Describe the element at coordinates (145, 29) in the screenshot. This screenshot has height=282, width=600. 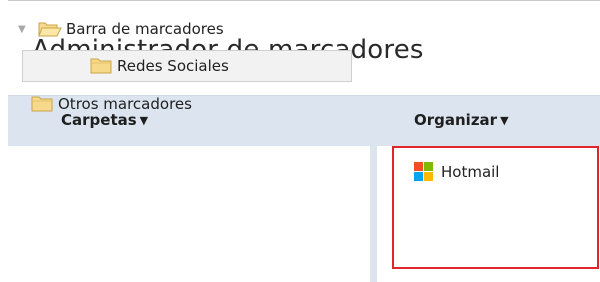
I see `tree-item-label: Barra de marcadores` at that location.